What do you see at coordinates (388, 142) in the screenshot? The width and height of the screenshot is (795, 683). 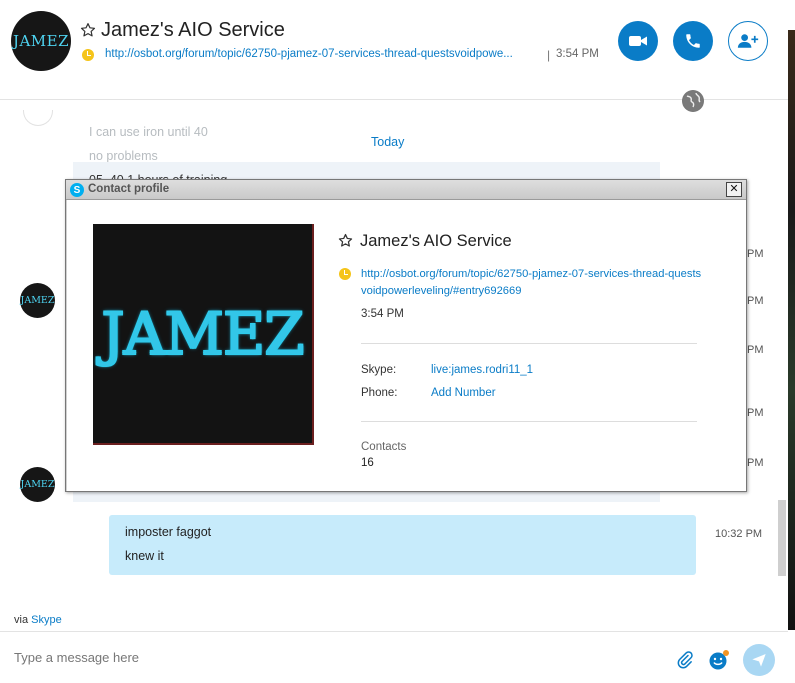 I see `date-divider: Today` at bounding box center [388, 142].